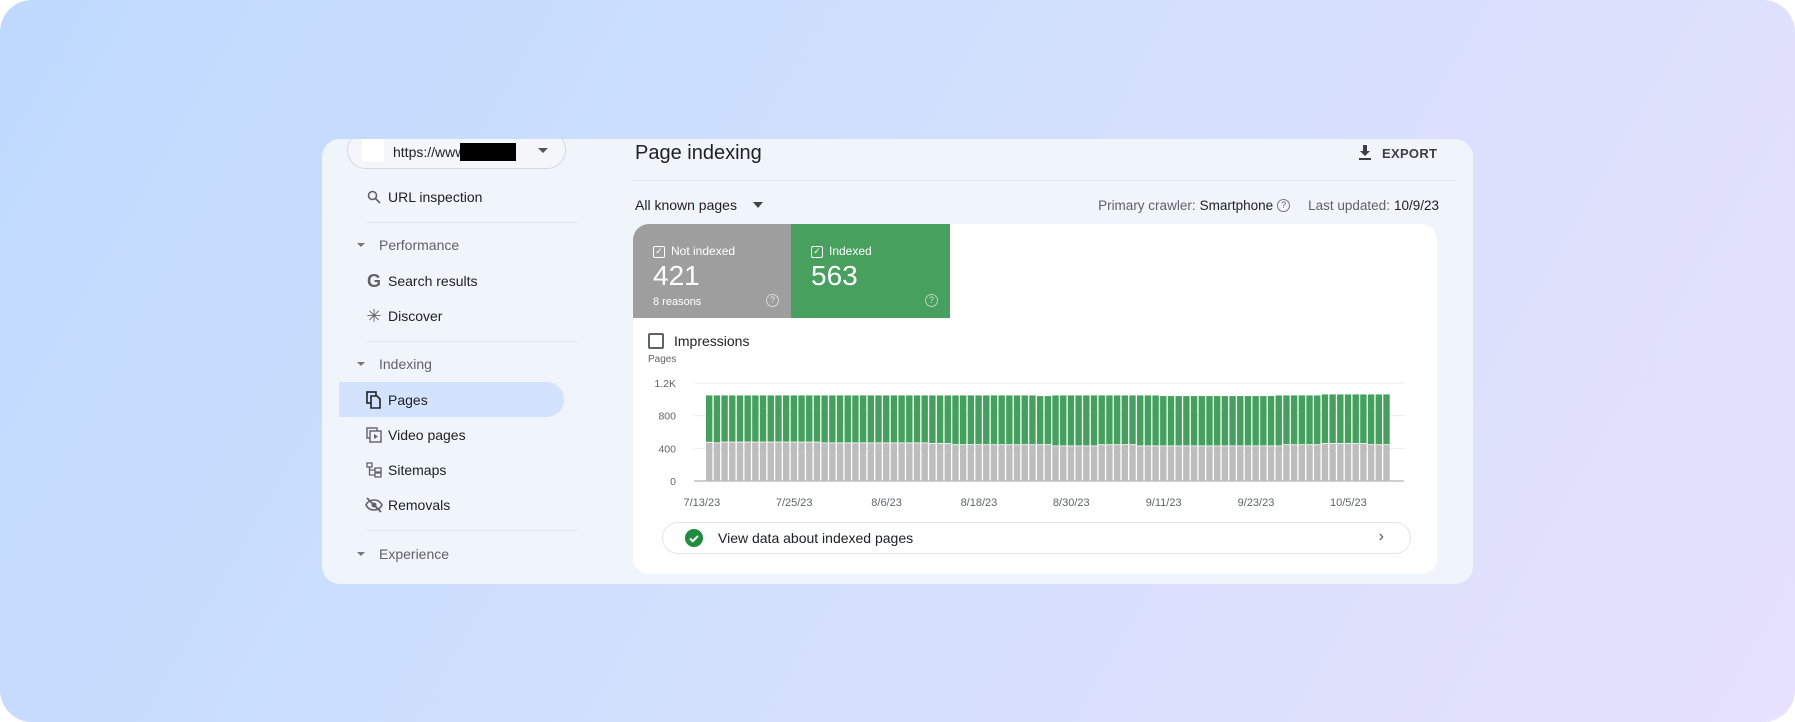 The height and width of the screenshot is (722, 1795). I want to click on chevron-right-icon: ›, so click(1381, 536).